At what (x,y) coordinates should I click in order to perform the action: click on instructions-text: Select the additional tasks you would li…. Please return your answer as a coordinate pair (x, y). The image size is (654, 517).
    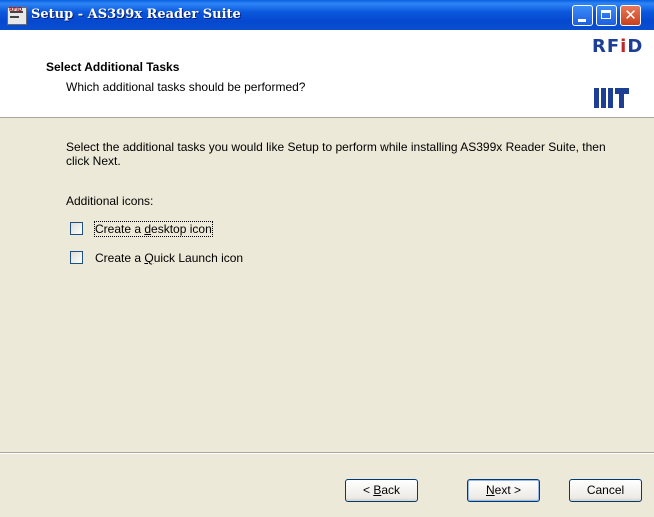
    Looking at the image, I should click on (336, 154).